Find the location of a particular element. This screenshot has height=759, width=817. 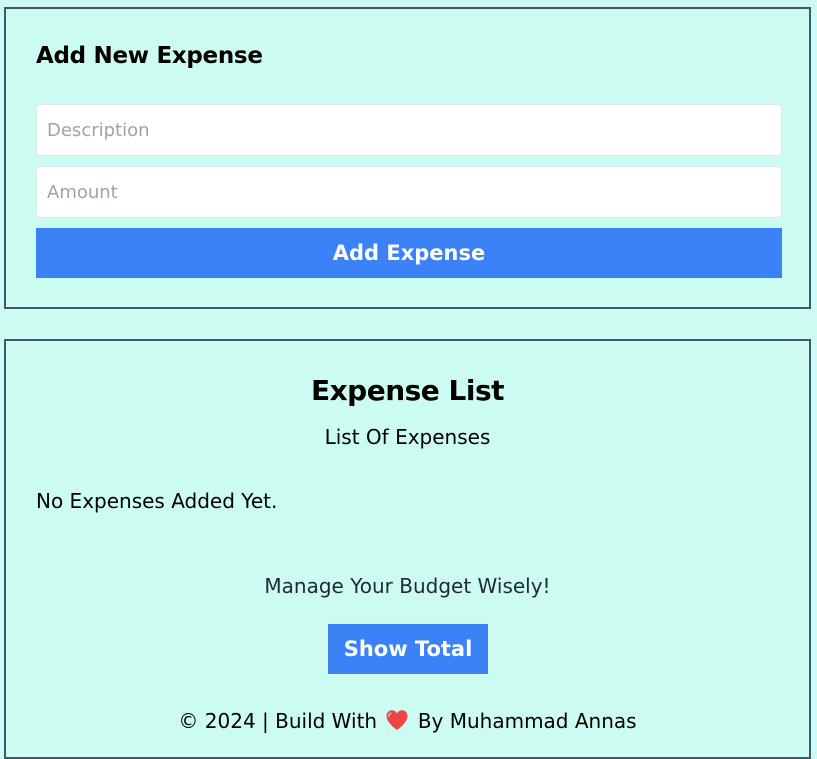

heart-icon is located at coordinates (397, 720).